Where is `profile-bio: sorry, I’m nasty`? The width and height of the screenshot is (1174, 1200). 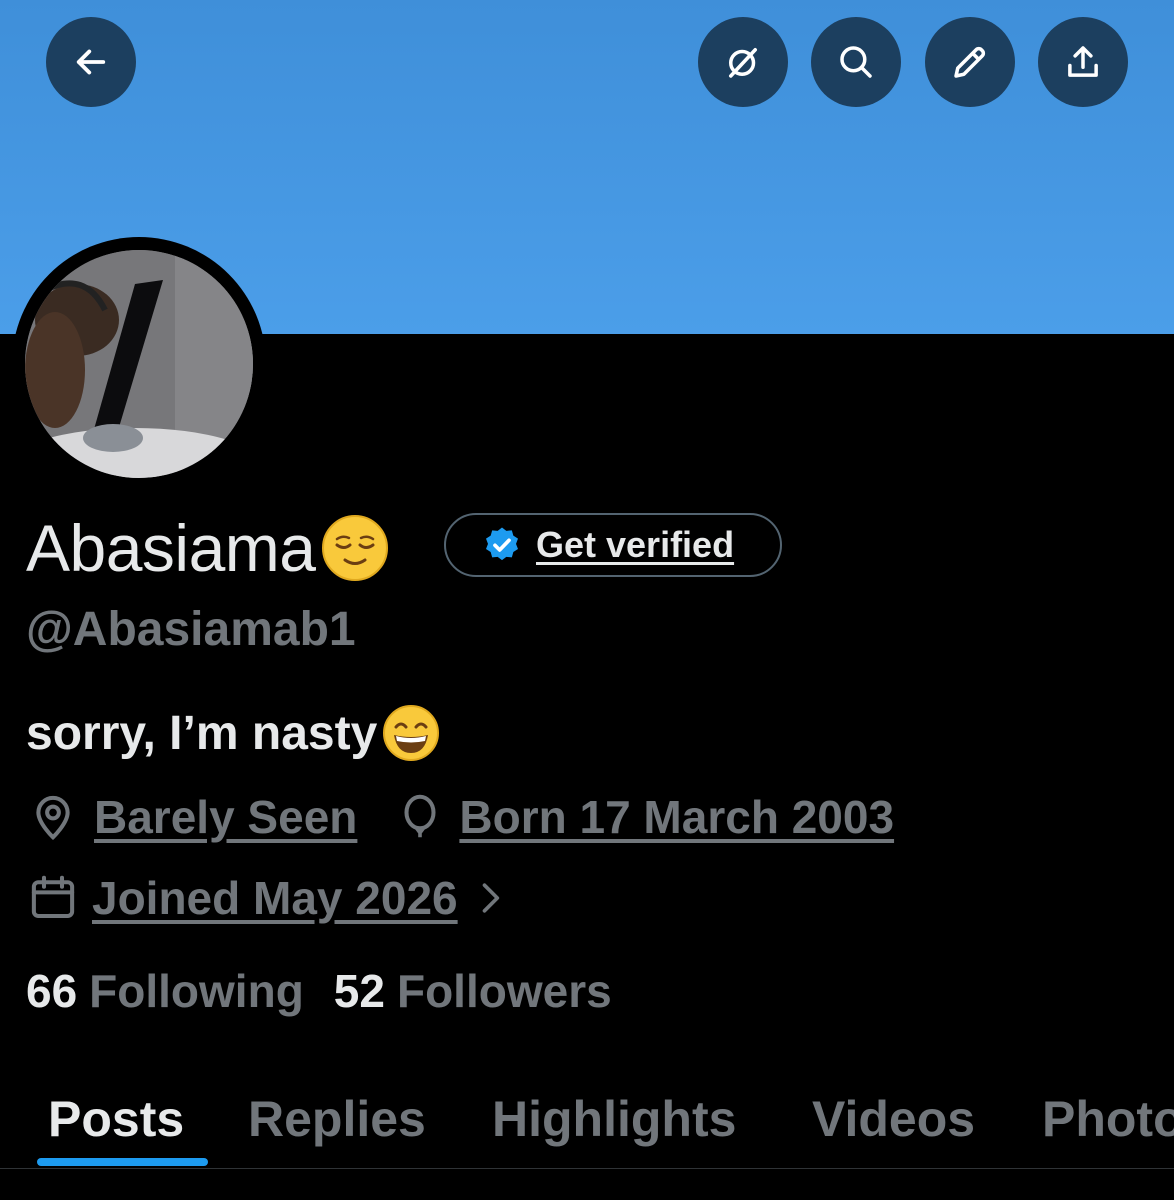 profile-bio: sorry, I’m nasty is located at coordinates (233, 733).